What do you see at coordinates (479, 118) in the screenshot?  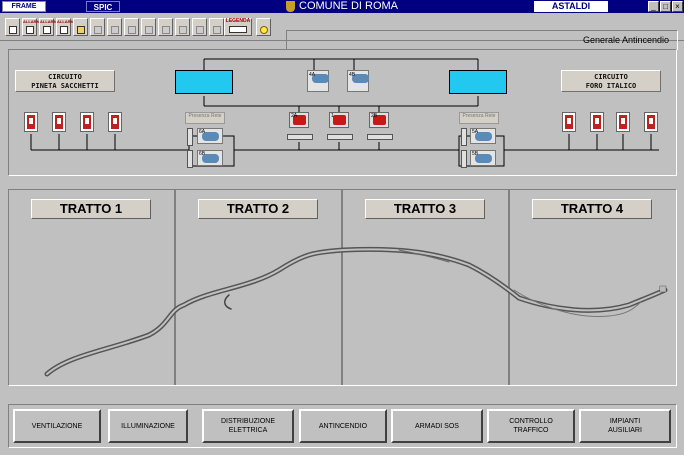 I see `presenza-rete-right: Presenza Rete` at bounding box center [479, 118].